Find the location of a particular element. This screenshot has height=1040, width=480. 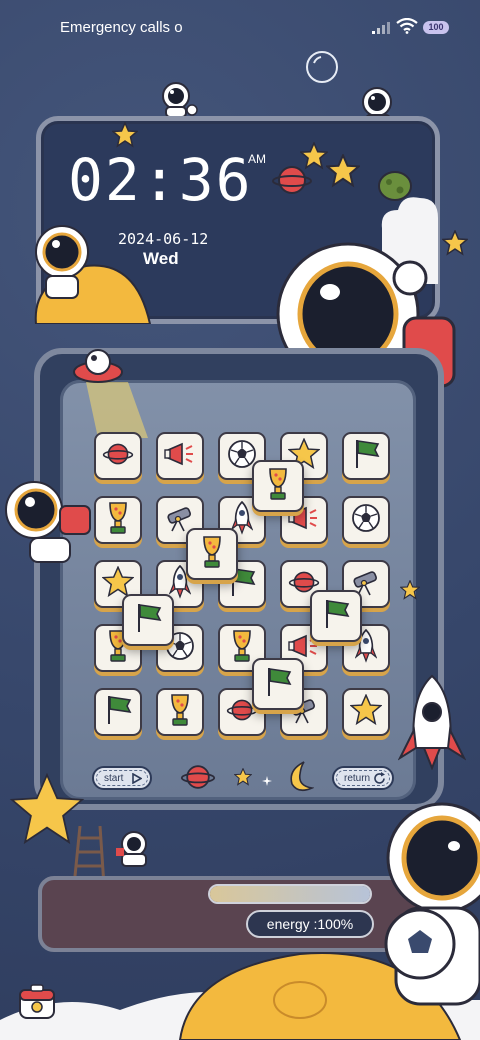

bubble-icon is located at coordinates (322, 67).